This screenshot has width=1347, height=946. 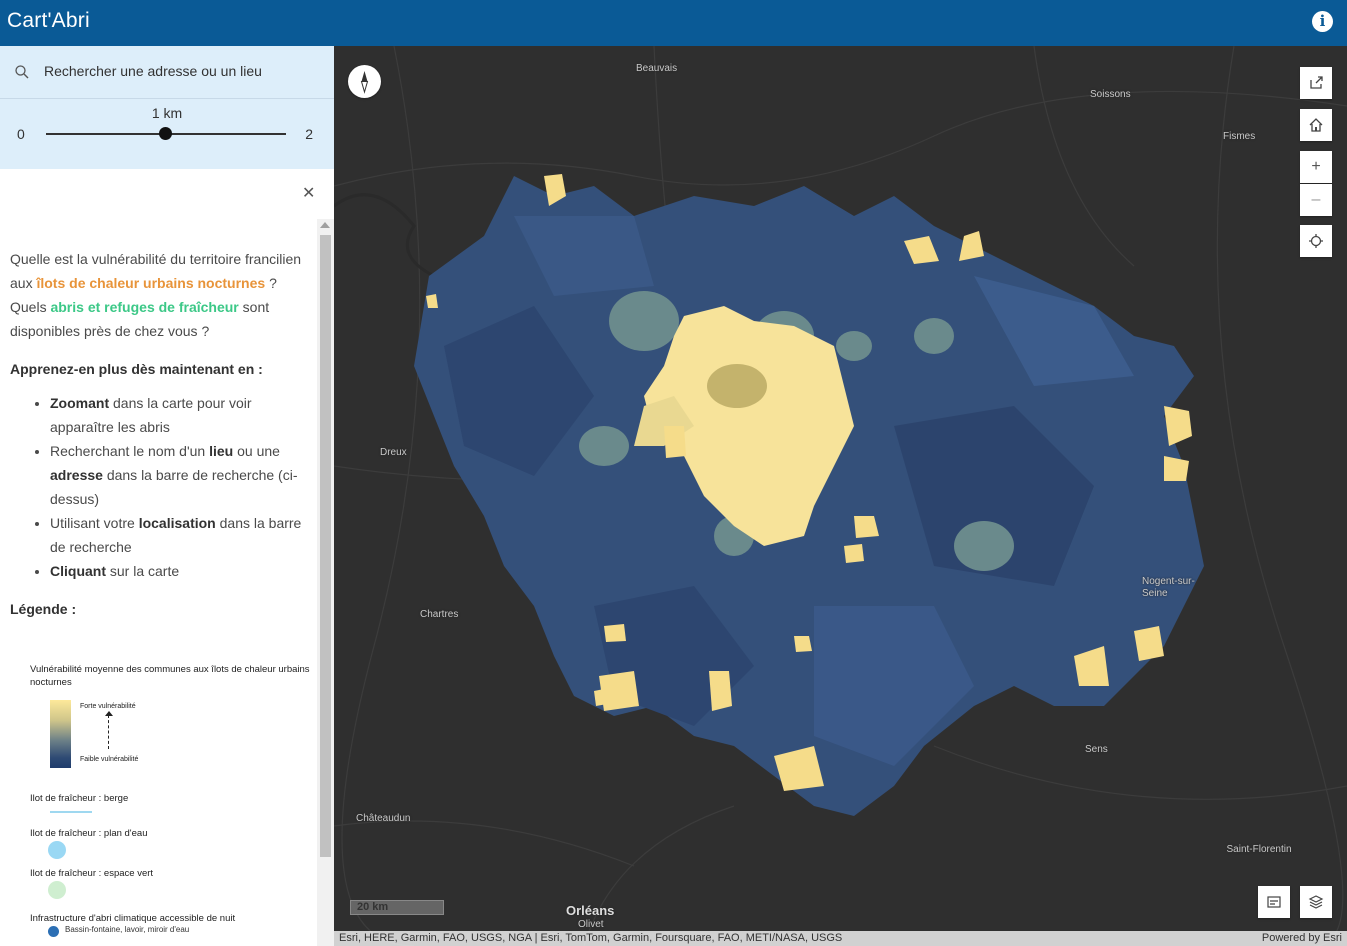 I want to click on fountain-icon, so click(x=53, y=931).